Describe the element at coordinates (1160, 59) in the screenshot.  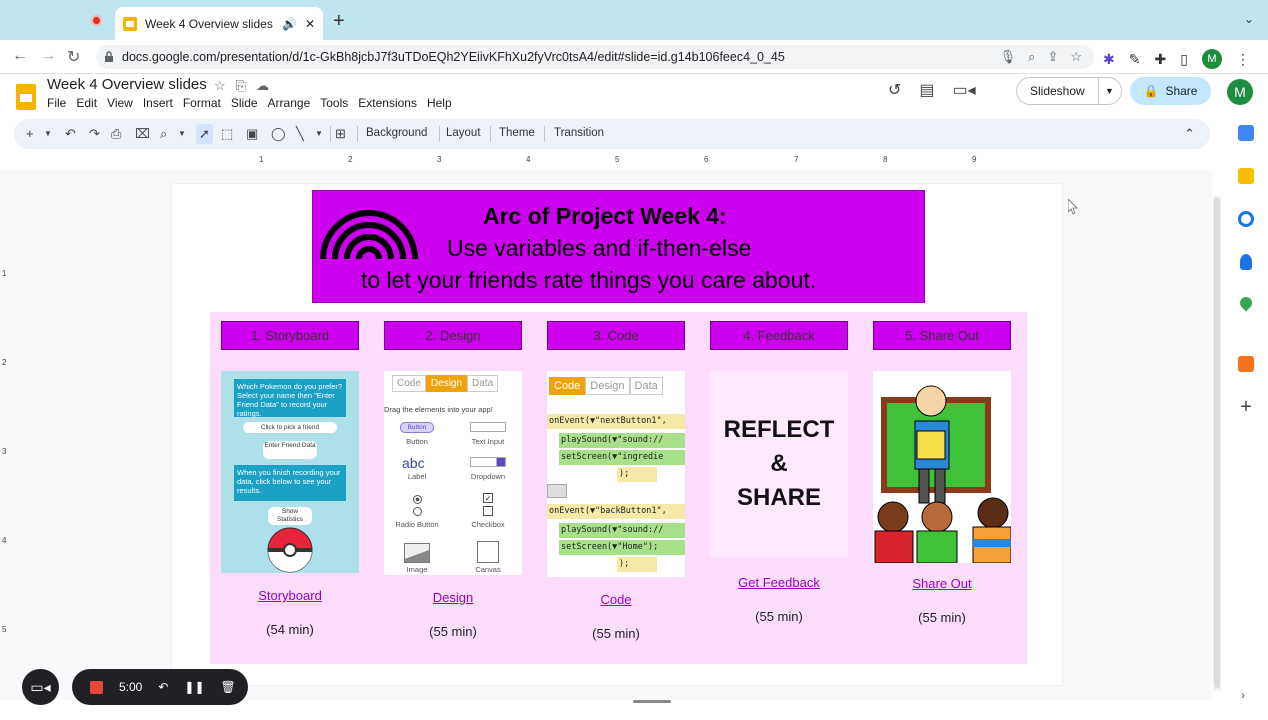
I see `extensions-puzzle-icon: ✚` at that location.